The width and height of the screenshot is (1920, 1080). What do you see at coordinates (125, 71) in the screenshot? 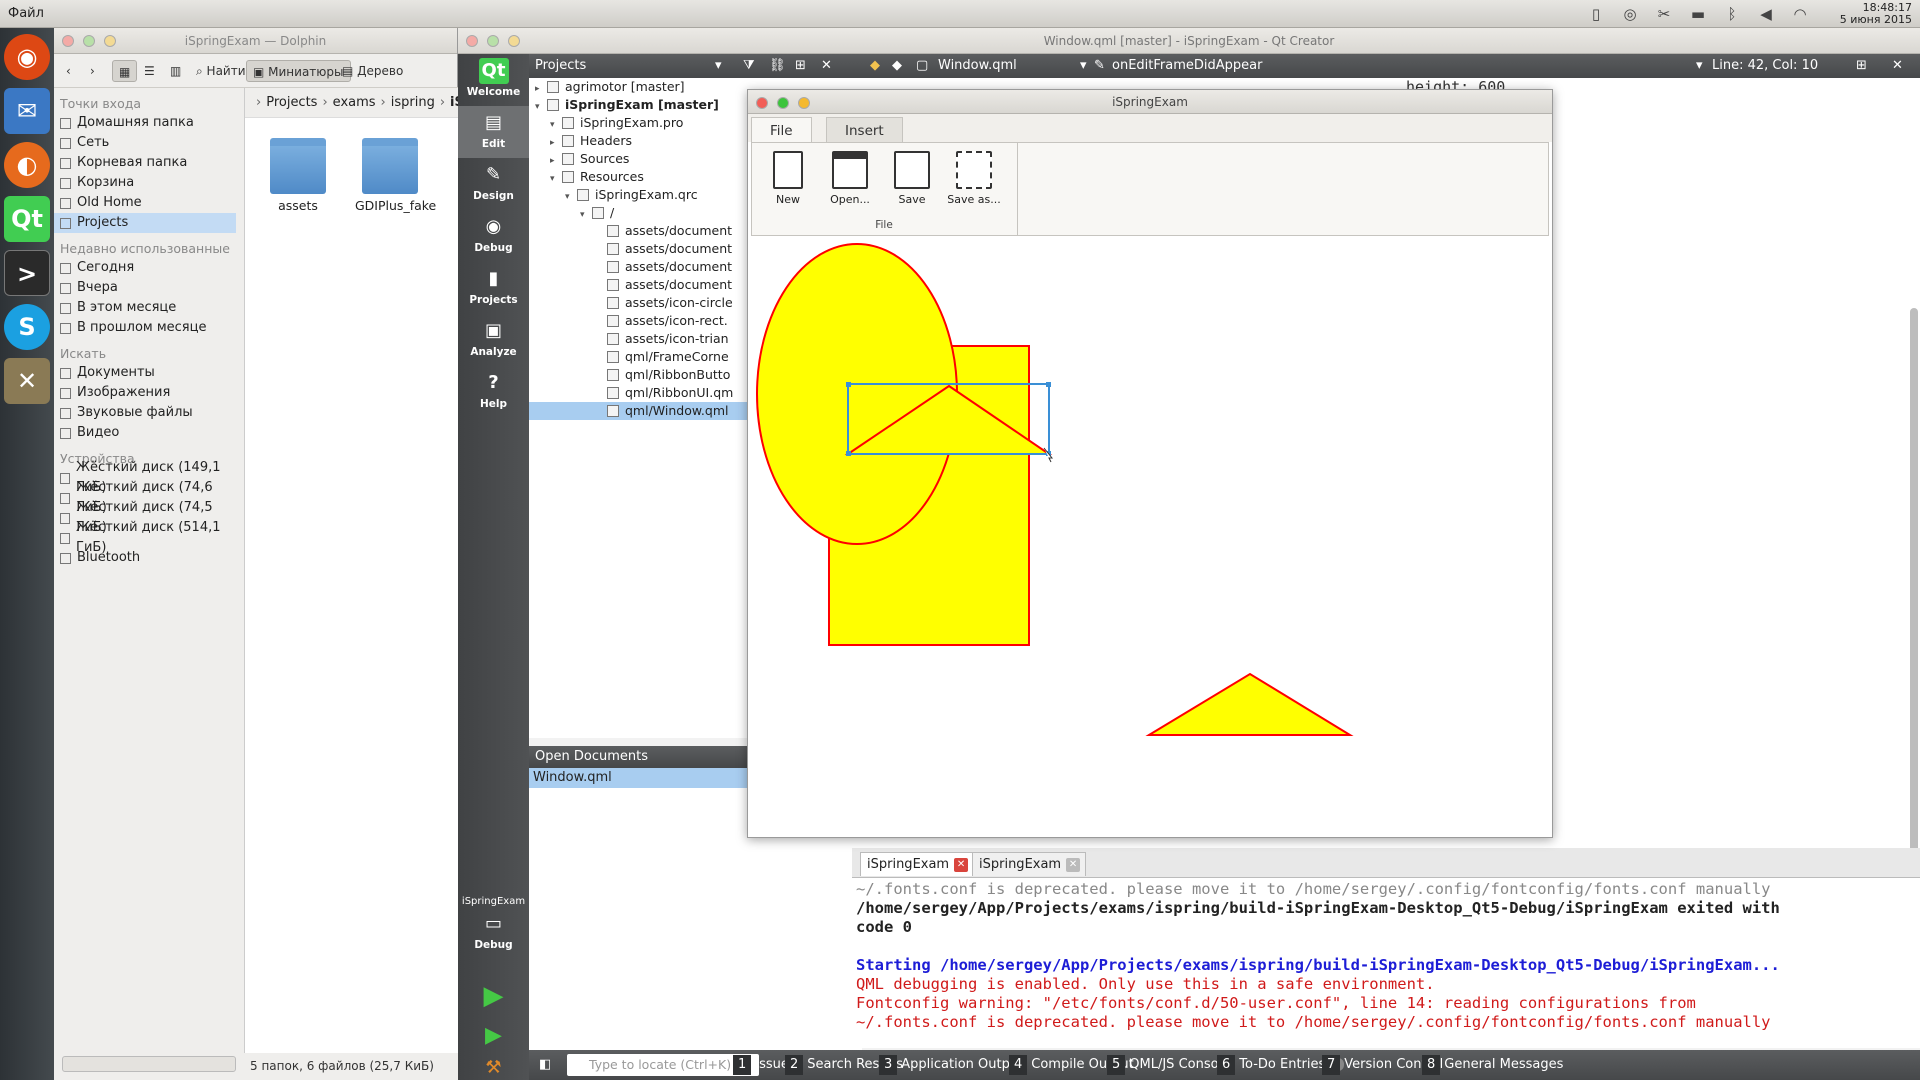
I see `icons-view-icon: ▦` at bounding box center [125, 71].